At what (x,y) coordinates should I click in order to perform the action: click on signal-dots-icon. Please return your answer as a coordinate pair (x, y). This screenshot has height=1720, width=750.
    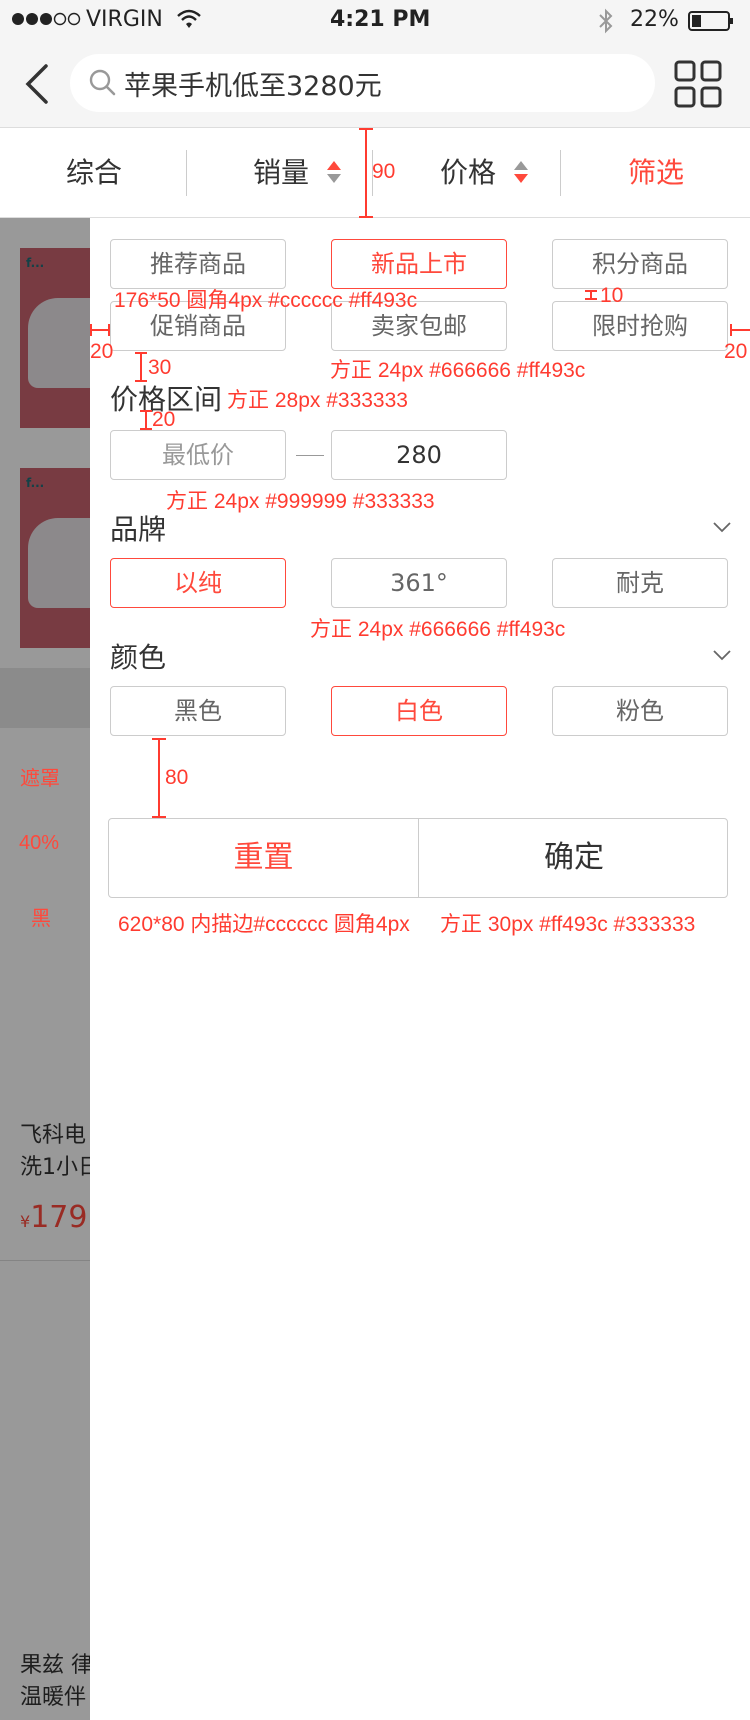
    Looking at the image, I should click on (50, 23).